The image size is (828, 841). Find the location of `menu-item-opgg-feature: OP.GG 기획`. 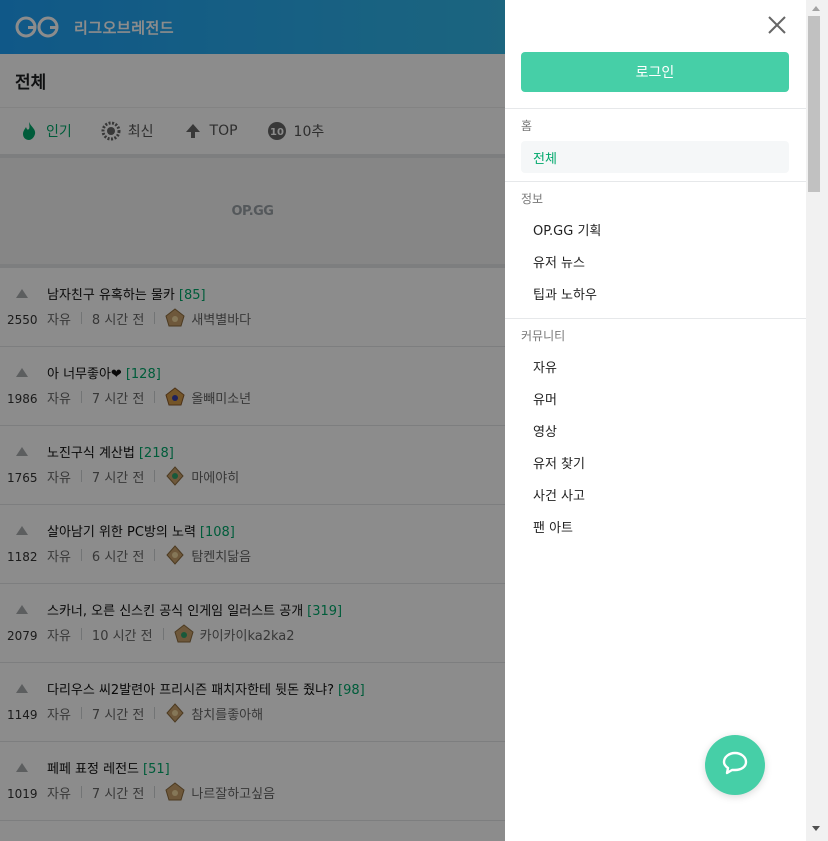

menu-item-opgg-feature: OP.GG 기획 is located at coordinates (655, 229).